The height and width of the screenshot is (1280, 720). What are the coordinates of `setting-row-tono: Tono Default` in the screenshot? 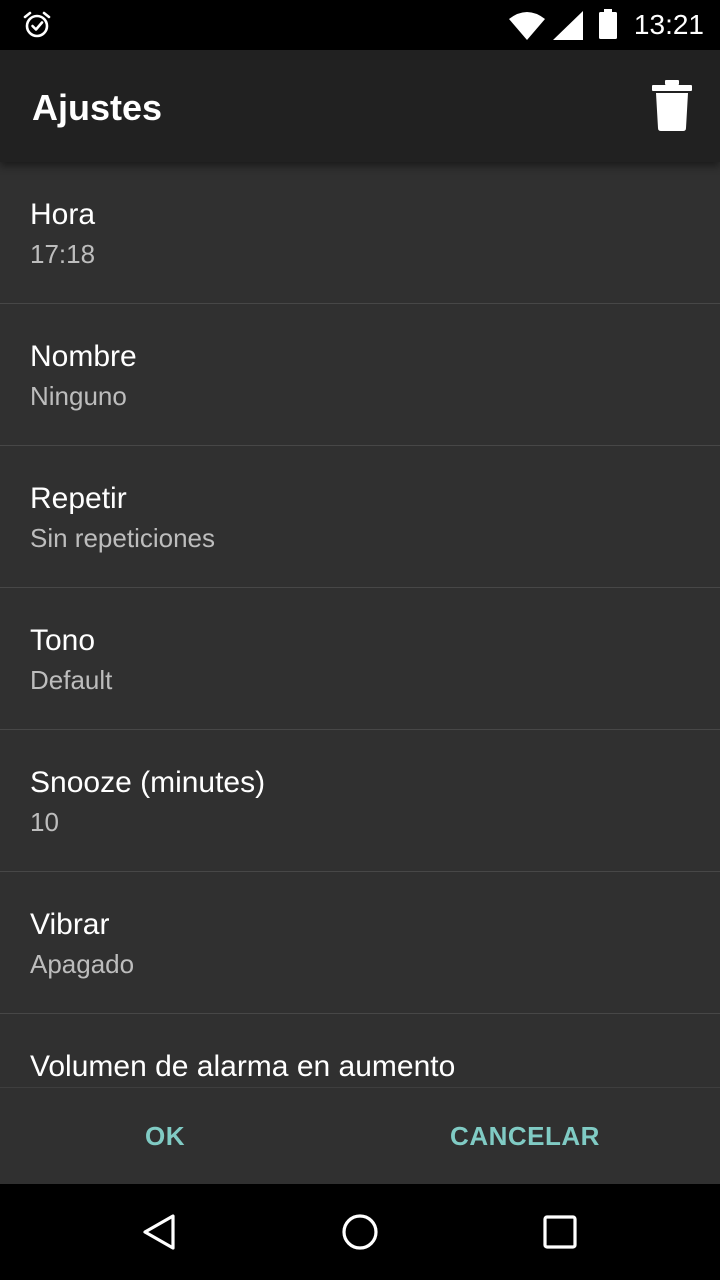 It's located at (360, 659).